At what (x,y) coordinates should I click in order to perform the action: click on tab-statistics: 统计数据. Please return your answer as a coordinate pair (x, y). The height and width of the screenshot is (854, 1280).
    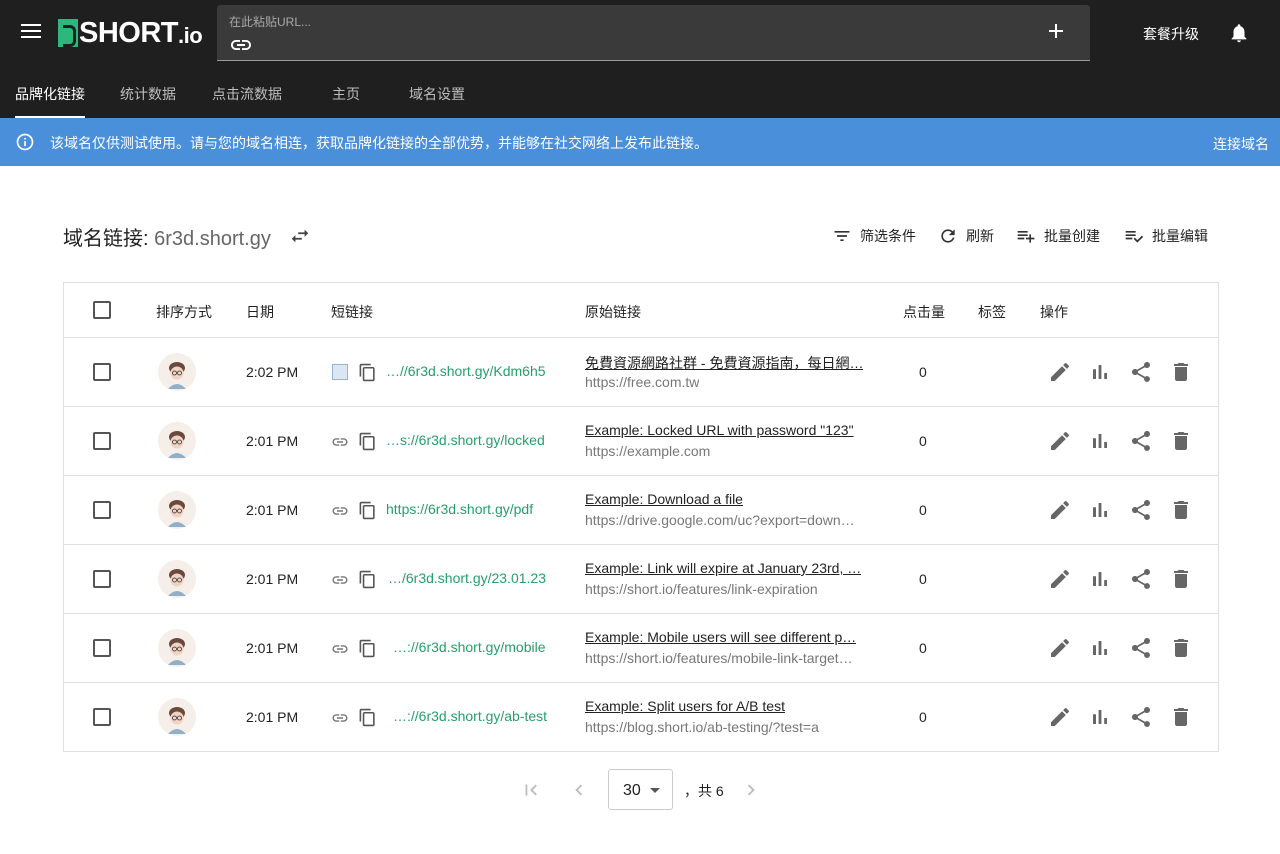
    Looking at the image, I should click on (148, 95).